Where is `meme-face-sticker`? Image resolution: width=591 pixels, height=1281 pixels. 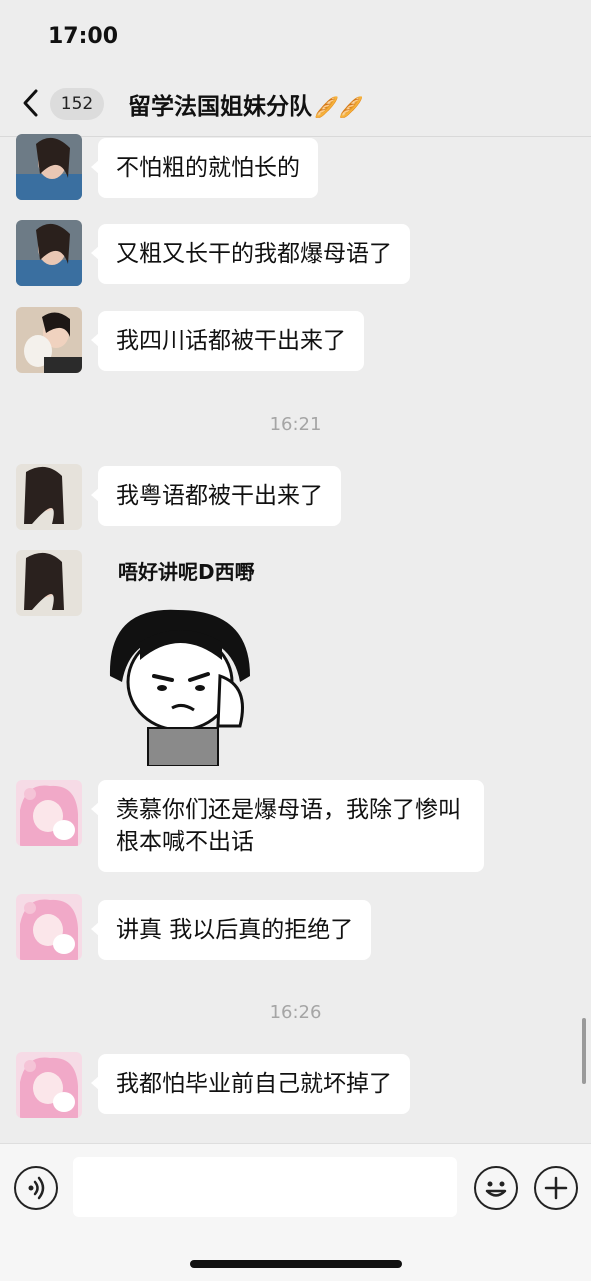 meme-face-sticker is located at coordinates (179, 687).